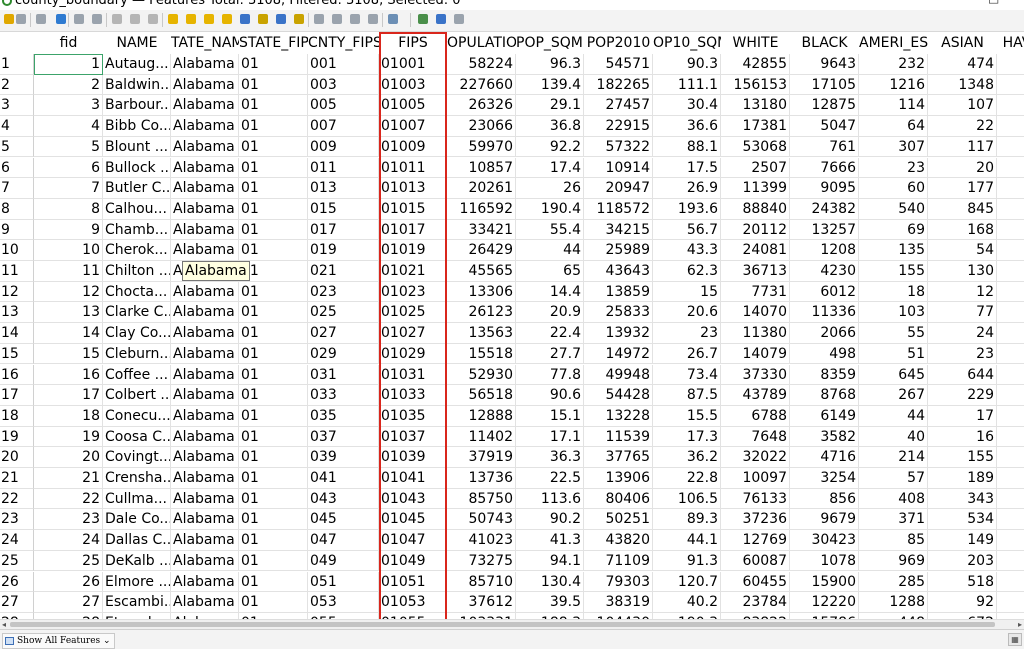 This screenshot has width=1024, height=649. Describe the element at coordinates (41, 19) in the screenshot. I see `save-edits-icon` at that location.